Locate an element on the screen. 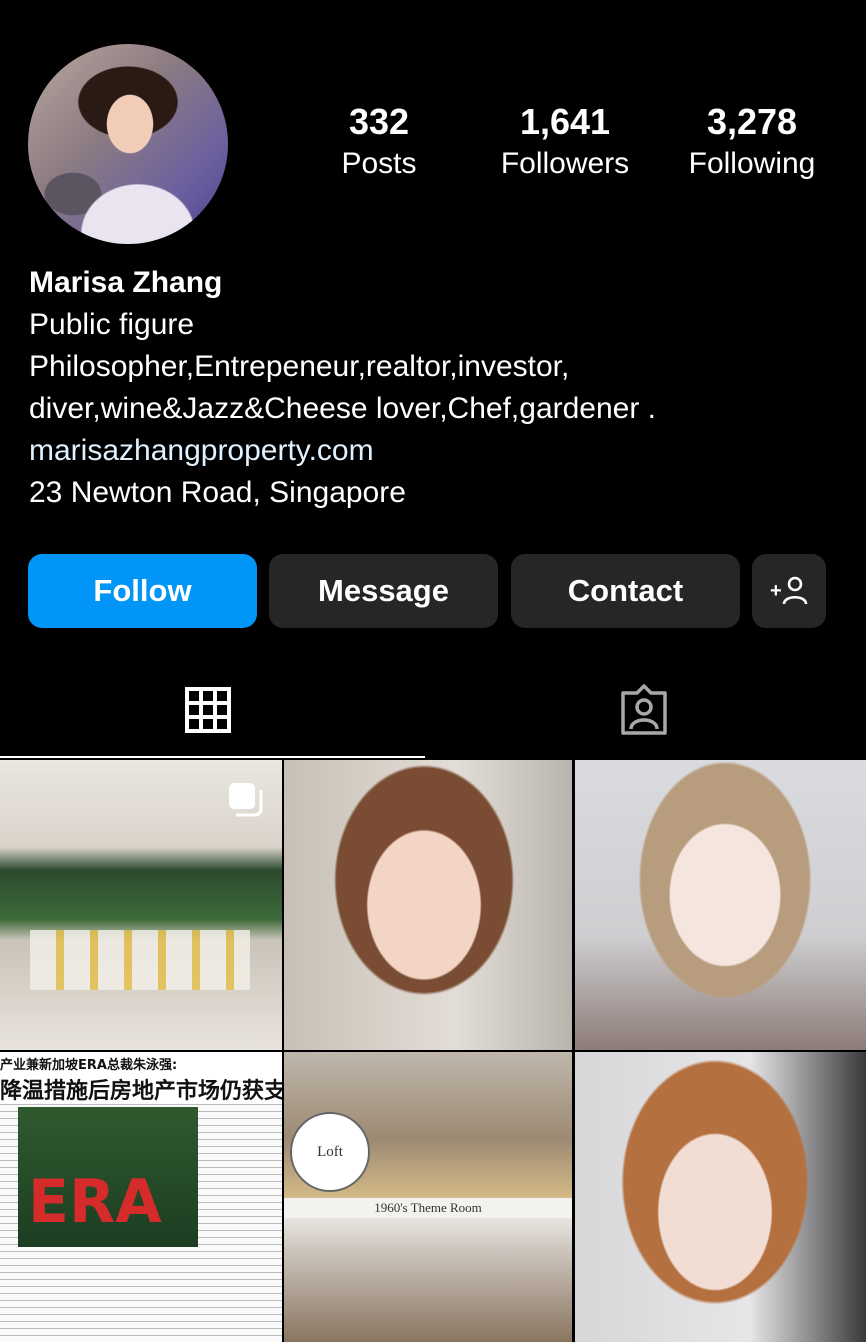 This screenshot has height=1342, width=866. profile-address: 23 Newton Road, Singapore is located at coordinates (342, 493).